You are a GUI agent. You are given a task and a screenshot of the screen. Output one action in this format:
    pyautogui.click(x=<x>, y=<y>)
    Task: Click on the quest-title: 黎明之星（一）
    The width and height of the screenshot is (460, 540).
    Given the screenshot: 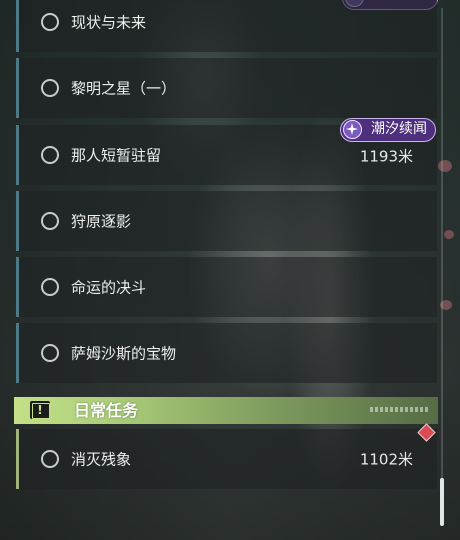 What is the action you would take?
    pyautogui.click(x=124, y=88)
    